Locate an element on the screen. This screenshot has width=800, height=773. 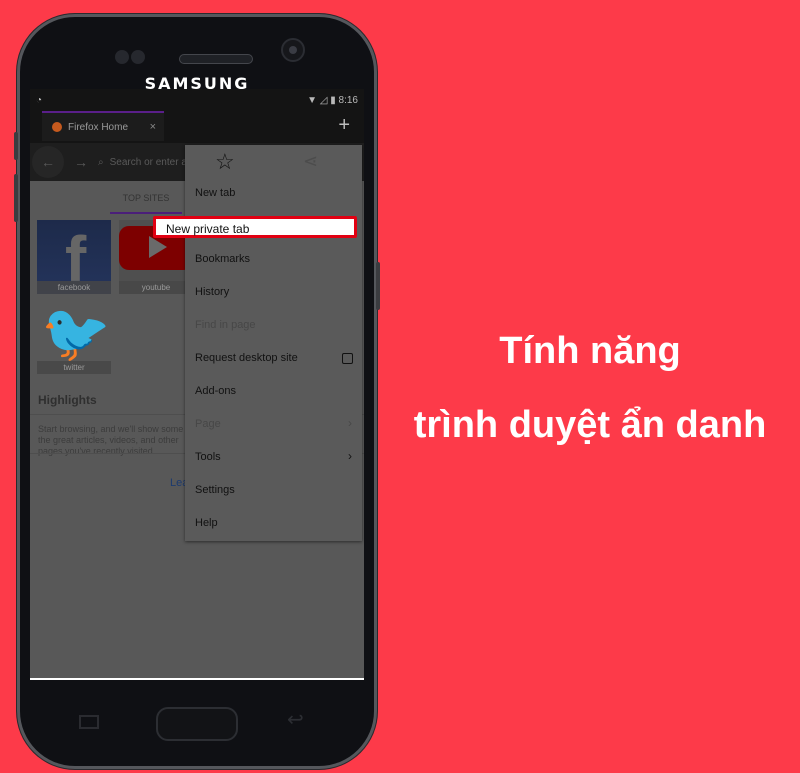
back-key-icon: ↩ is located at coordinates (295, 719).